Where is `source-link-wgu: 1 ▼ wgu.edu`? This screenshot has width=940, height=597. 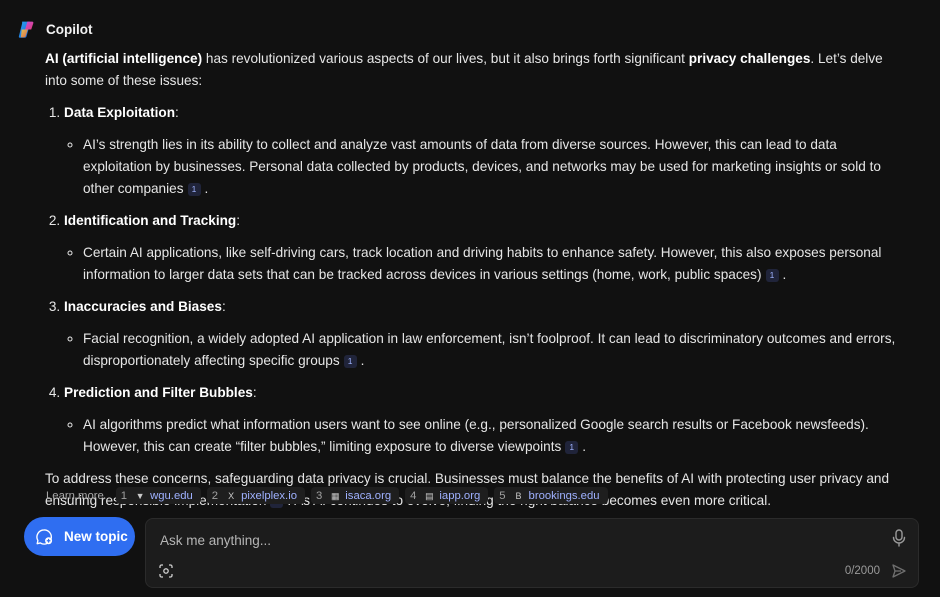 source-link-wgu: 1 ▼ wgu.edu is located at coordinates (158, 495).